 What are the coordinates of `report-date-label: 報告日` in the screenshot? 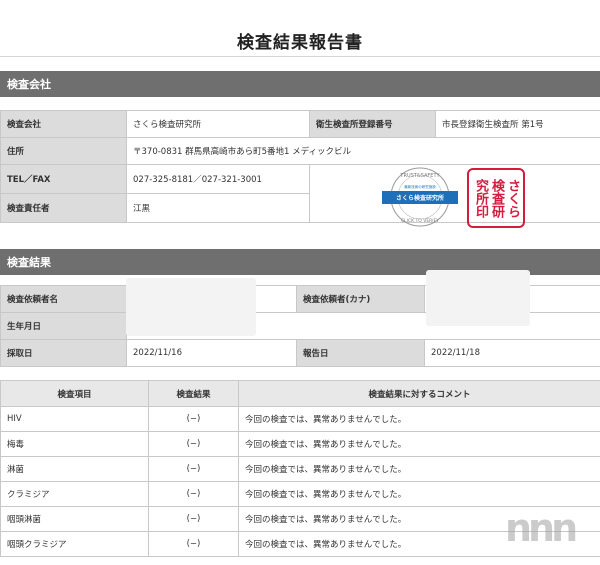 It's located at (360, 353).